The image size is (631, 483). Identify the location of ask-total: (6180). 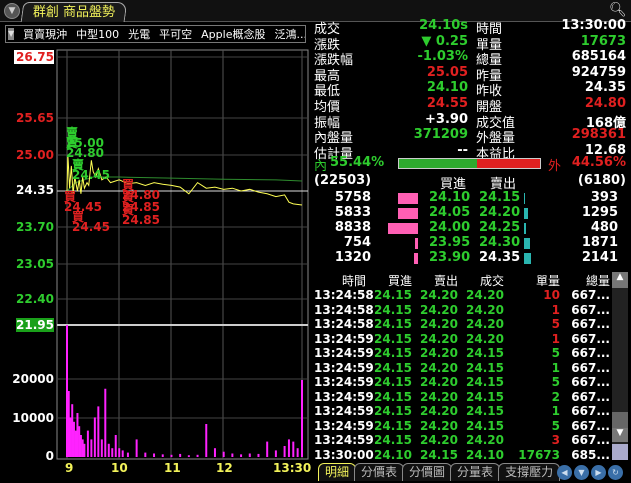
(601, 180).